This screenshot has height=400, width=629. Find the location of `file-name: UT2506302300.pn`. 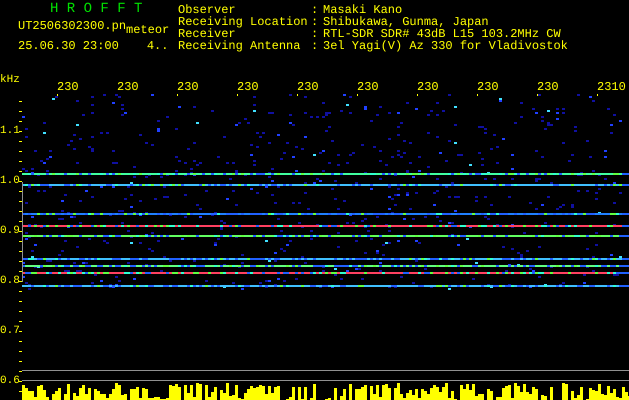

file-name: UT2506302300.pn is located at coordinates (72, 26).